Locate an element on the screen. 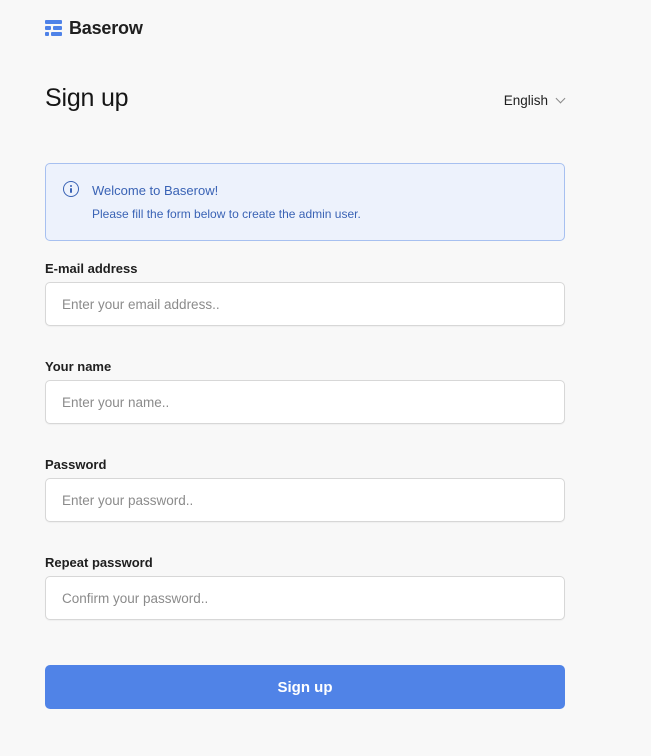  language-selector: English is located at coordinates (534, 100).